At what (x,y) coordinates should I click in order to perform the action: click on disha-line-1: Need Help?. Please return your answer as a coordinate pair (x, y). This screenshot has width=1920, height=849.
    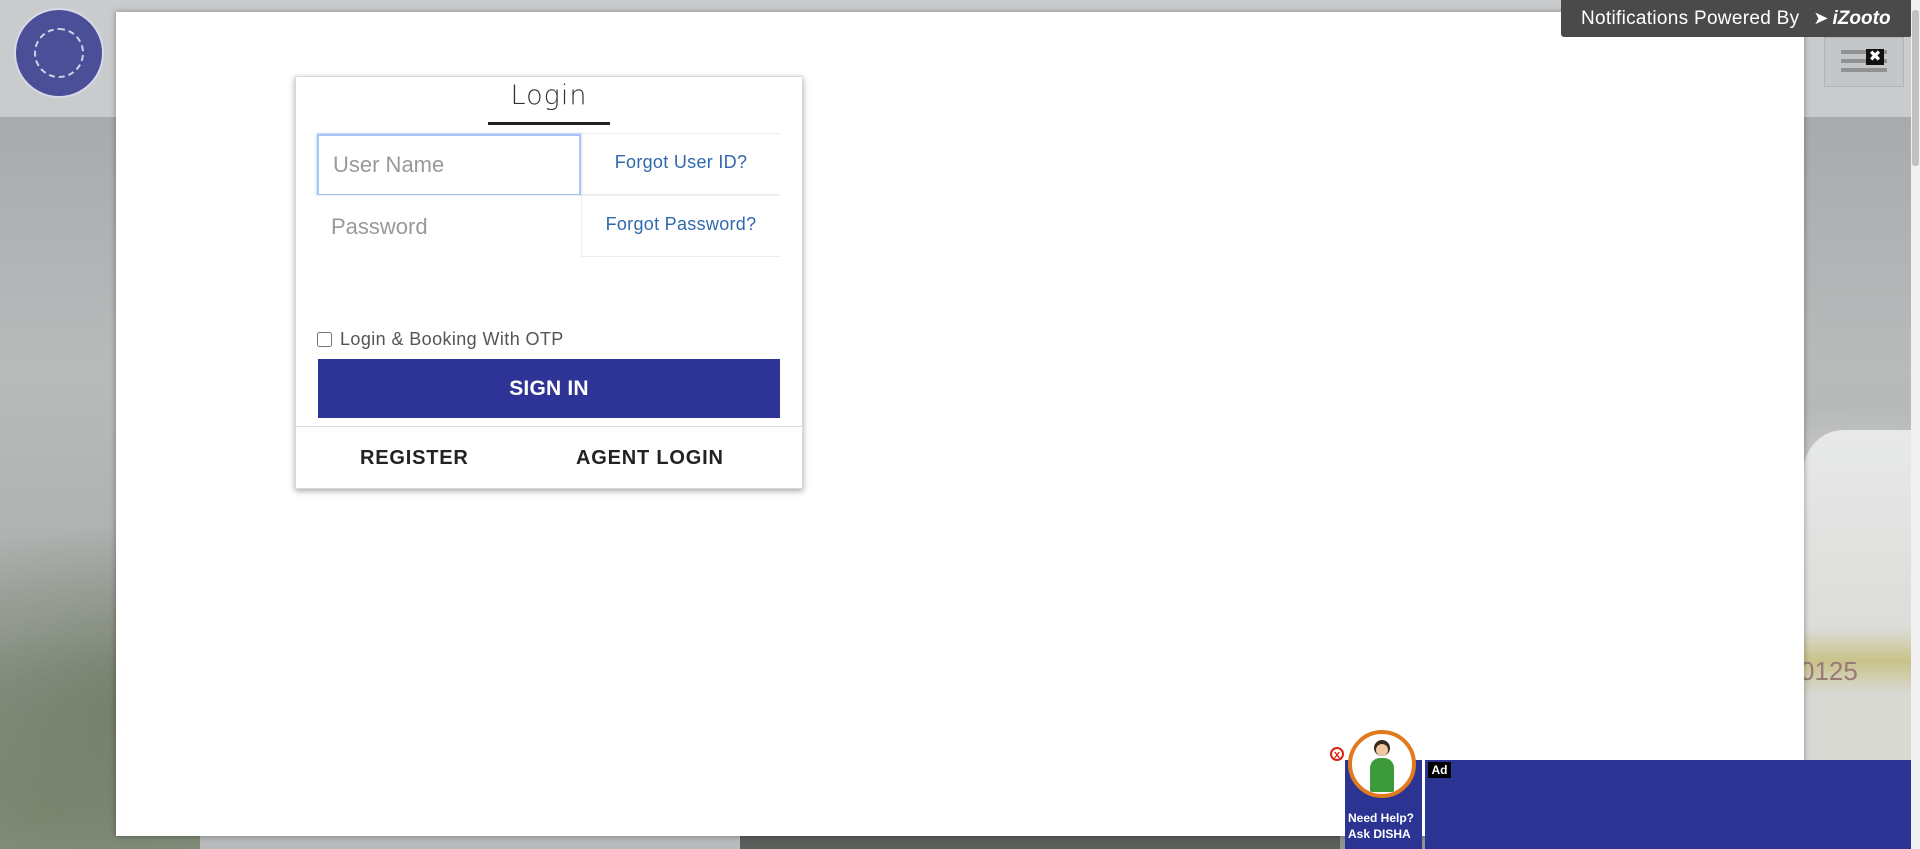
    Looking at the image, I should click on (1381, 818).